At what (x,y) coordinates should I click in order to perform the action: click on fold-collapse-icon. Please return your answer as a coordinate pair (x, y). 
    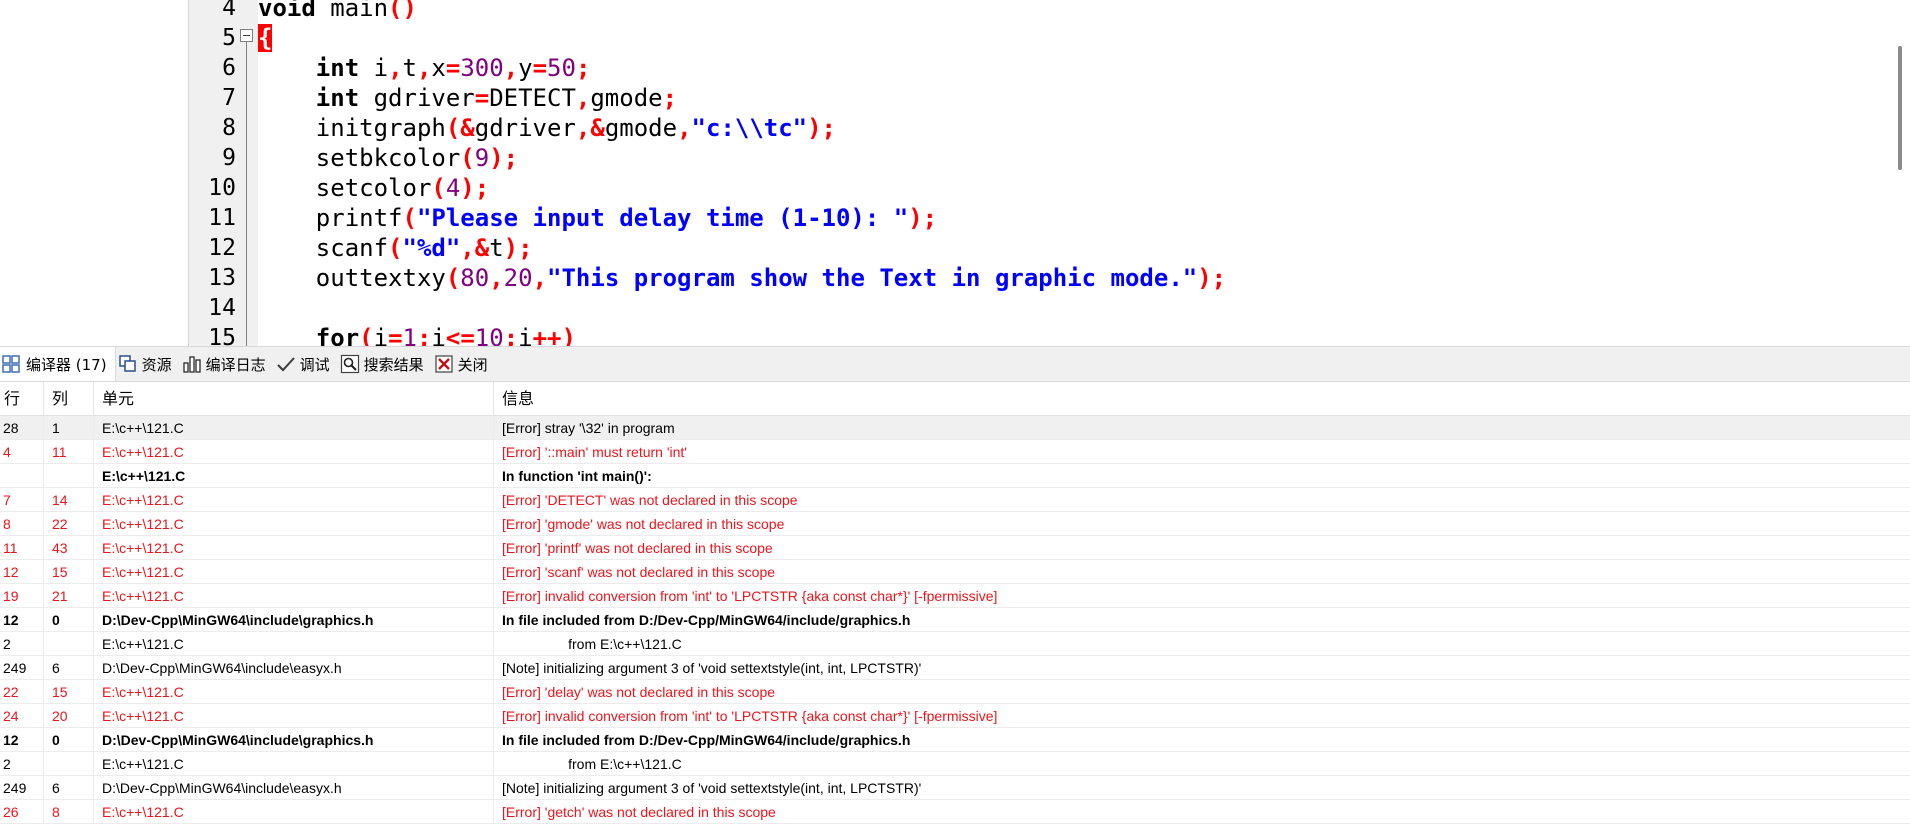
    Looking at the image, I should click on (246, 35).